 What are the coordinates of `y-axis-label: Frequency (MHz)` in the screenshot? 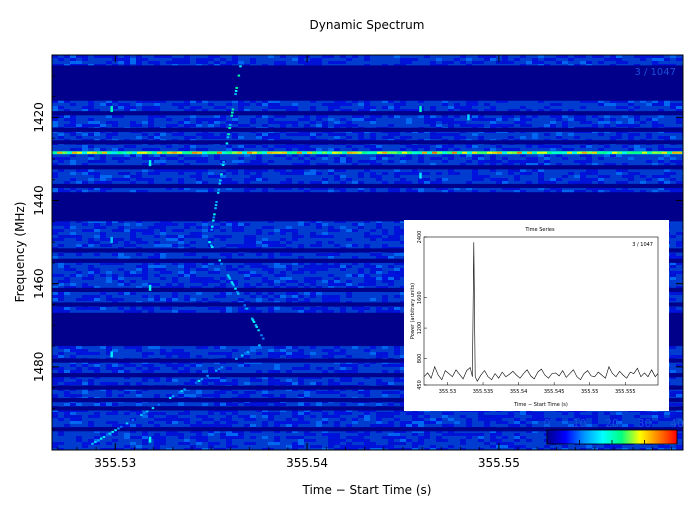 It's located at (20, 252).